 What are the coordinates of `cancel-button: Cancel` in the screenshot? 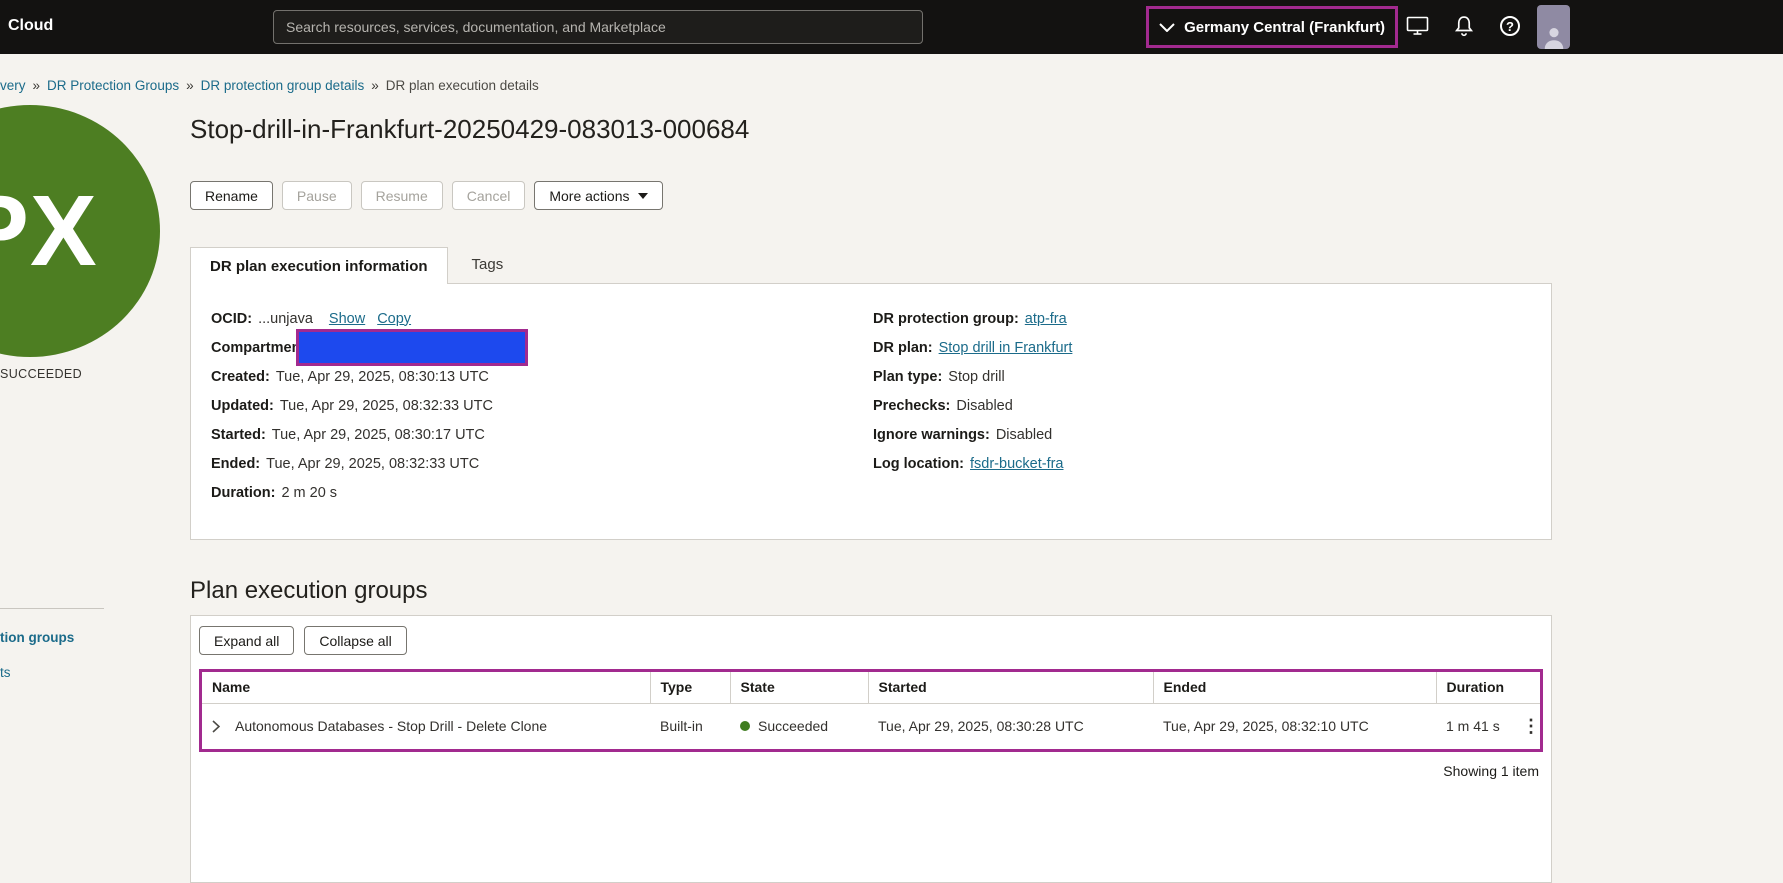 It's located at (488, 195).